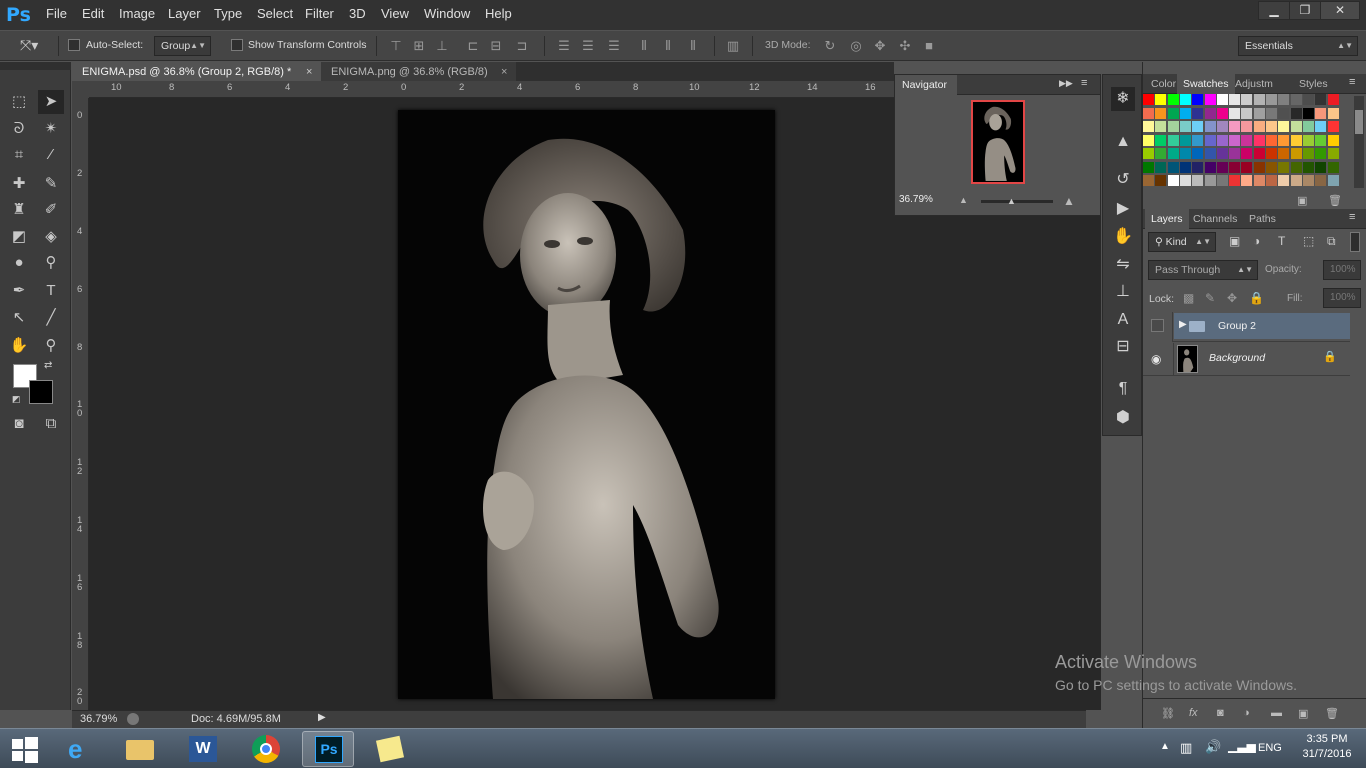 This screenshot has width=1366, height=768. What do you see at coordinates (1298, 46) in the screenshot?
I see `workspace-dropdown: Essentials ▲▼` at bounding box center [1298, 46].